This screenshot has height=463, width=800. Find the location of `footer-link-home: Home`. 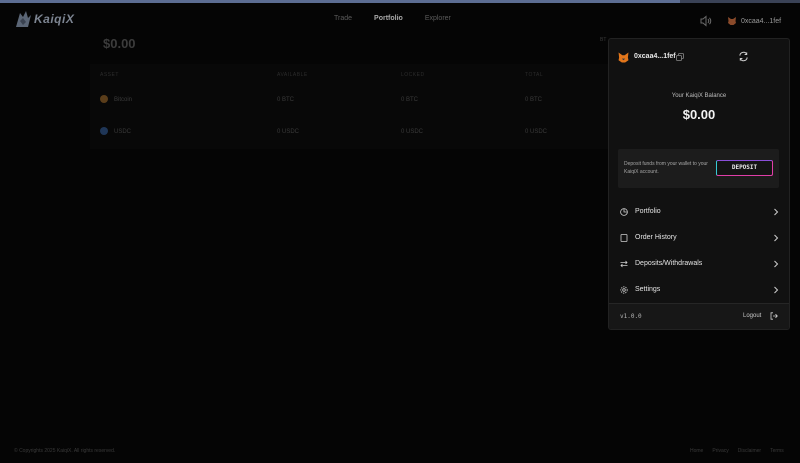

footer-link-home: Home is located at coordinates (696, 451).